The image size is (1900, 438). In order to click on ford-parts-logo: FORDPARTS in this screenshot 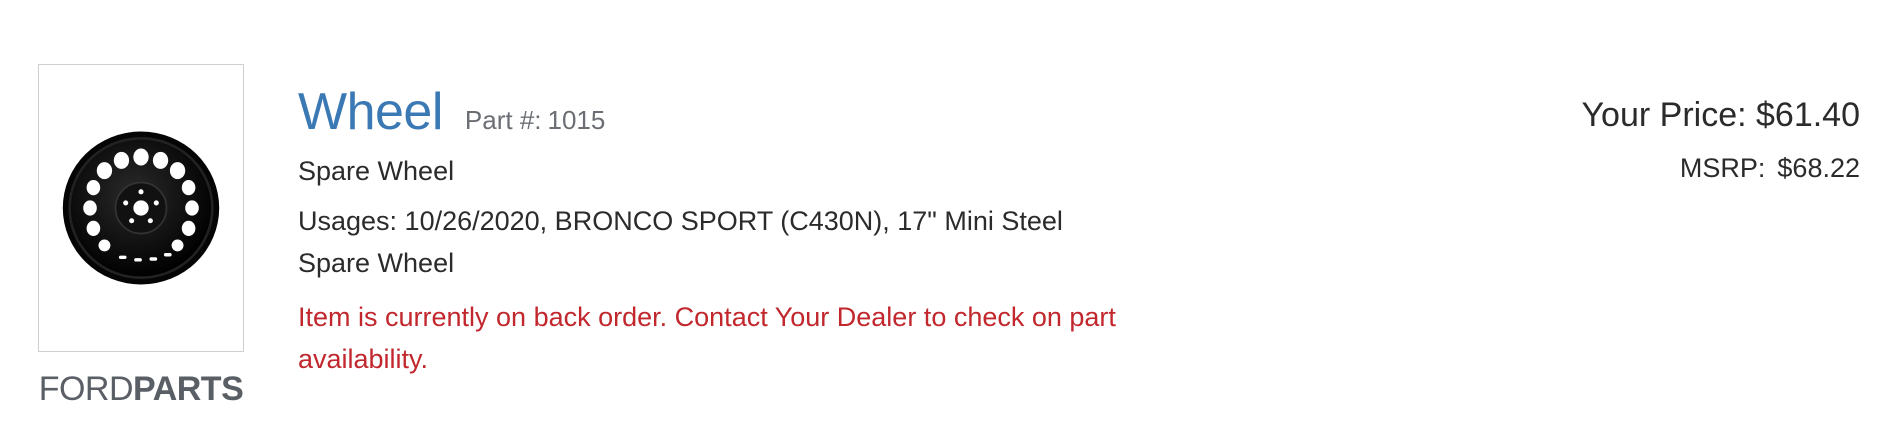, I will do `click(141, 389)`.